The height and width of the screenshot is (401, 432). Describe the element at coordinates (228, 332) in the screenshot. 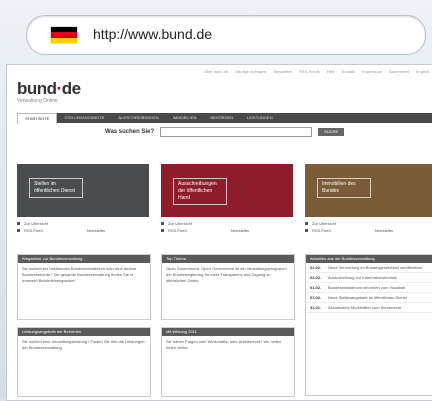

I see `box-title: Mit Wirkung 2011` at that location.